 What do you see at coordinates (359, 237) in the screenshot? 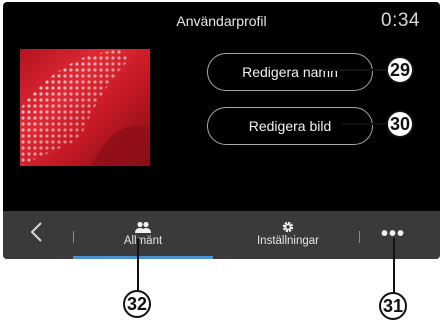
I see `separator` at bounding box center [359, 237].